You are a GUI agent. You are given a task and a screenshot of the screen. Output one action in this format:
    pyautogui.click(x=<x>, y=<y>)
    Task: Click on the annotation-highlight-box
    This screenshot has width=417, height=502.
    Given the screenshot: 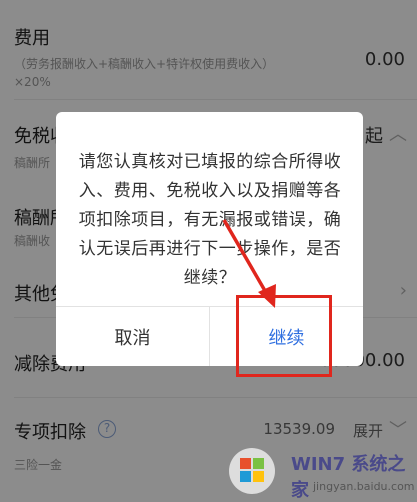 What is the action you would take?
    pyautogui.click(x=284, y=336)
    